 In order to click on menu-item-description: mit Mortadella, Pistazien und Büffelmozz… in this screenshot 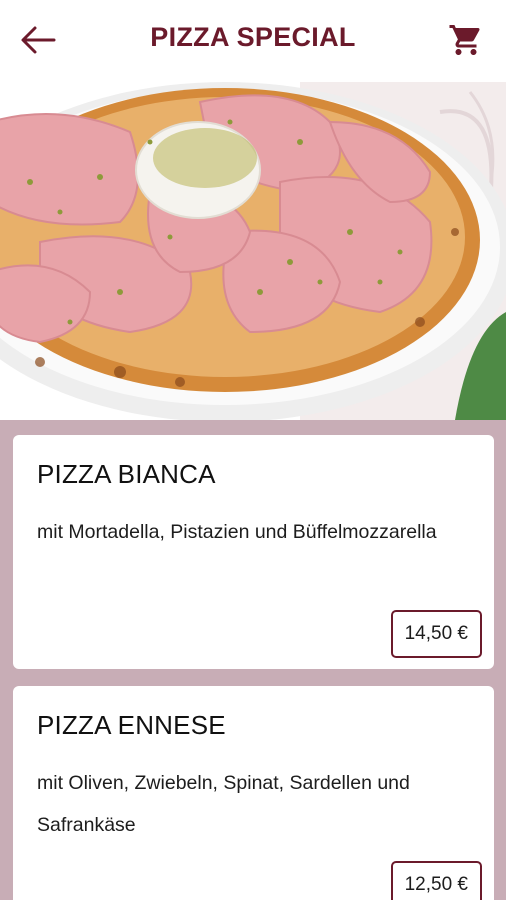, I will do `click(237, 532)`.